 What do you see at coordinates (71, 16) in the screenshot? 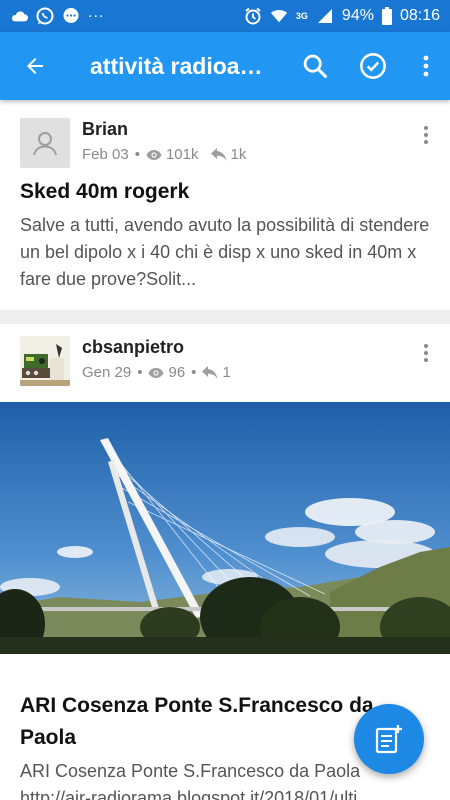
I see `messages-icon` at bounding box center [71, 16].